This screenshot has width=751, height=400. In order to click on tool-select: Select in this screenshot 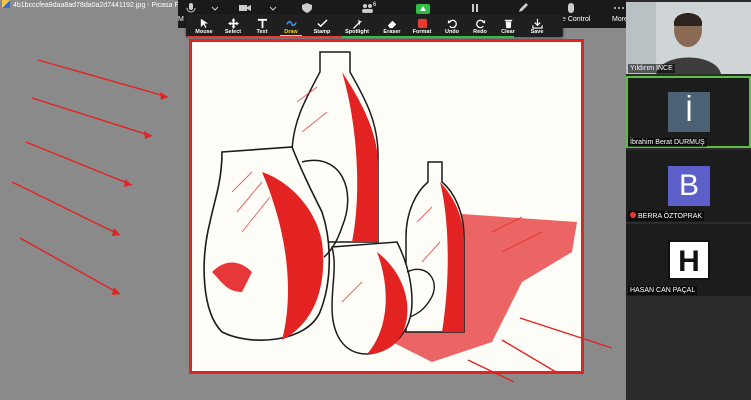, I will do `click(233, 25)`.